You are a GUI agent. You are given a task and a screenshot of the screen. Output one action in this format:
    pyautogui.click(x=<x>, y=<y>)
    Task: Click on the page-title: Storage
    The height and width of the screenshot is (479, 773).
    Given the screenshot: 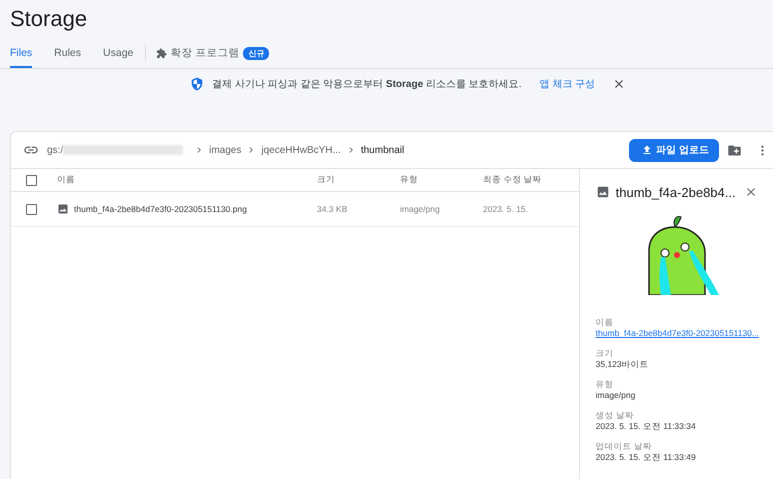 What is the action you would take?
    pyautogui.click(x=48, y=19)
    